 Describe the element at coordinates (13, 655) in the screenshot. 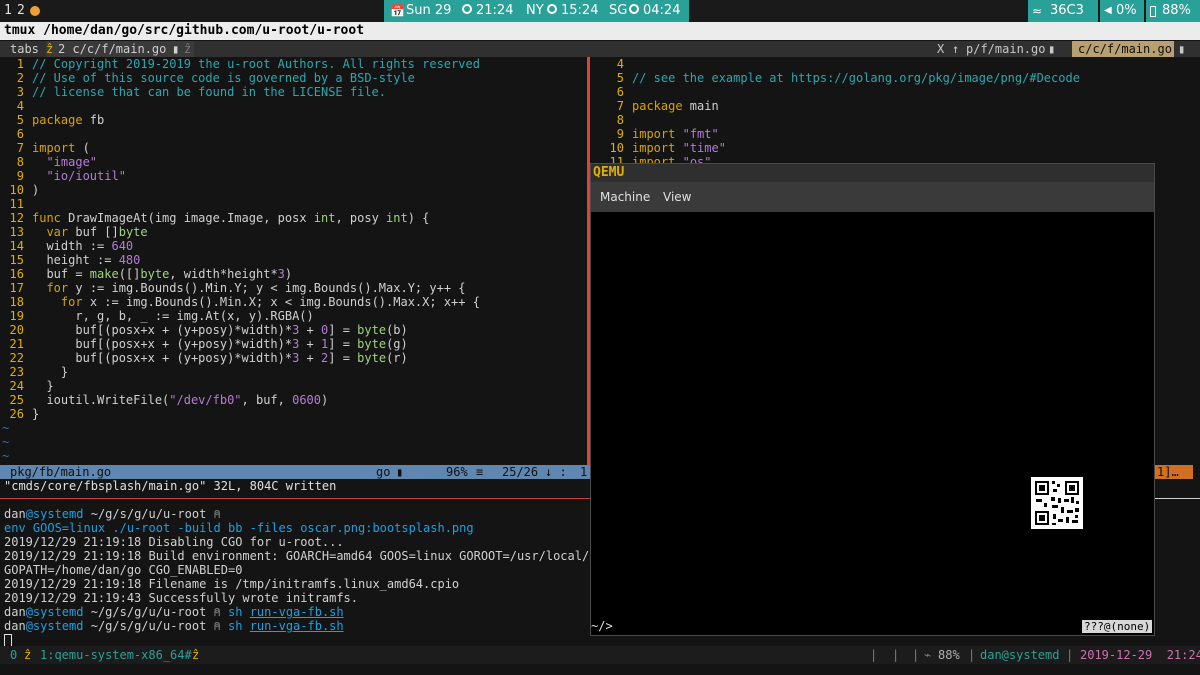

I see `session-index: 0` at that location.